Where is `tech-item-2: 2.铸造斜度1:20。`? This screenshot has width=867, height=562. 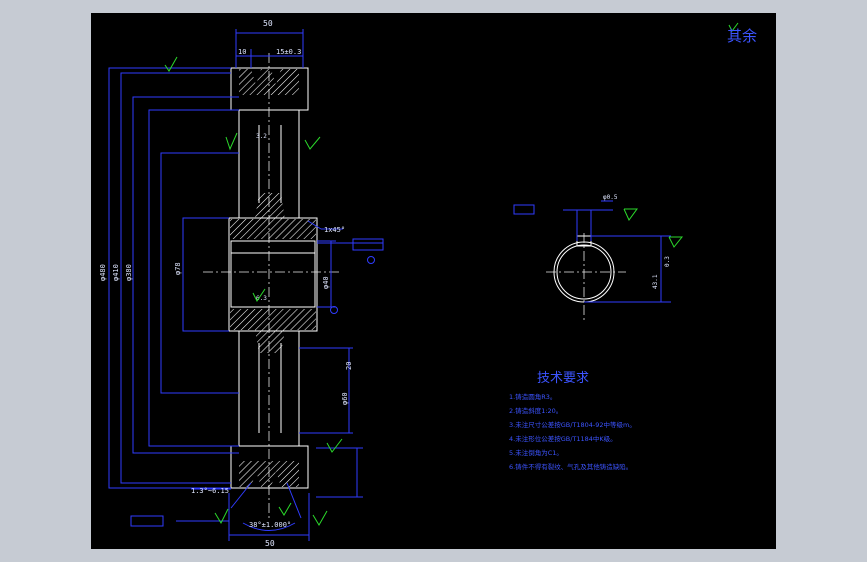
tech-item-2: 2.铸造斜度1:20。 is located at coordinates (535, 410).